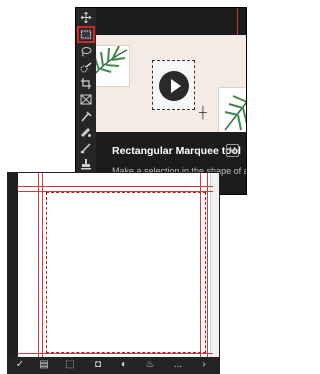  What do you see at coordinates (204, 365) in the screenshot?
I see `chevron-right-icon: ›` at bounding box center [204, 365].